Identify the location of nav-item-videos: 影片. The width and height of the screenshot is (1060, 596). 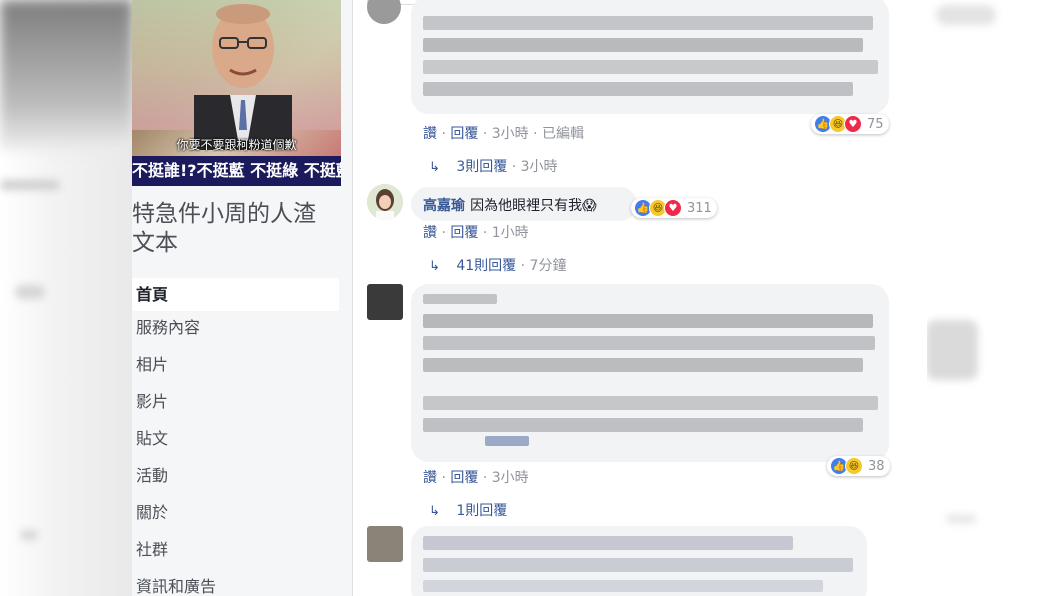
(236, 403).